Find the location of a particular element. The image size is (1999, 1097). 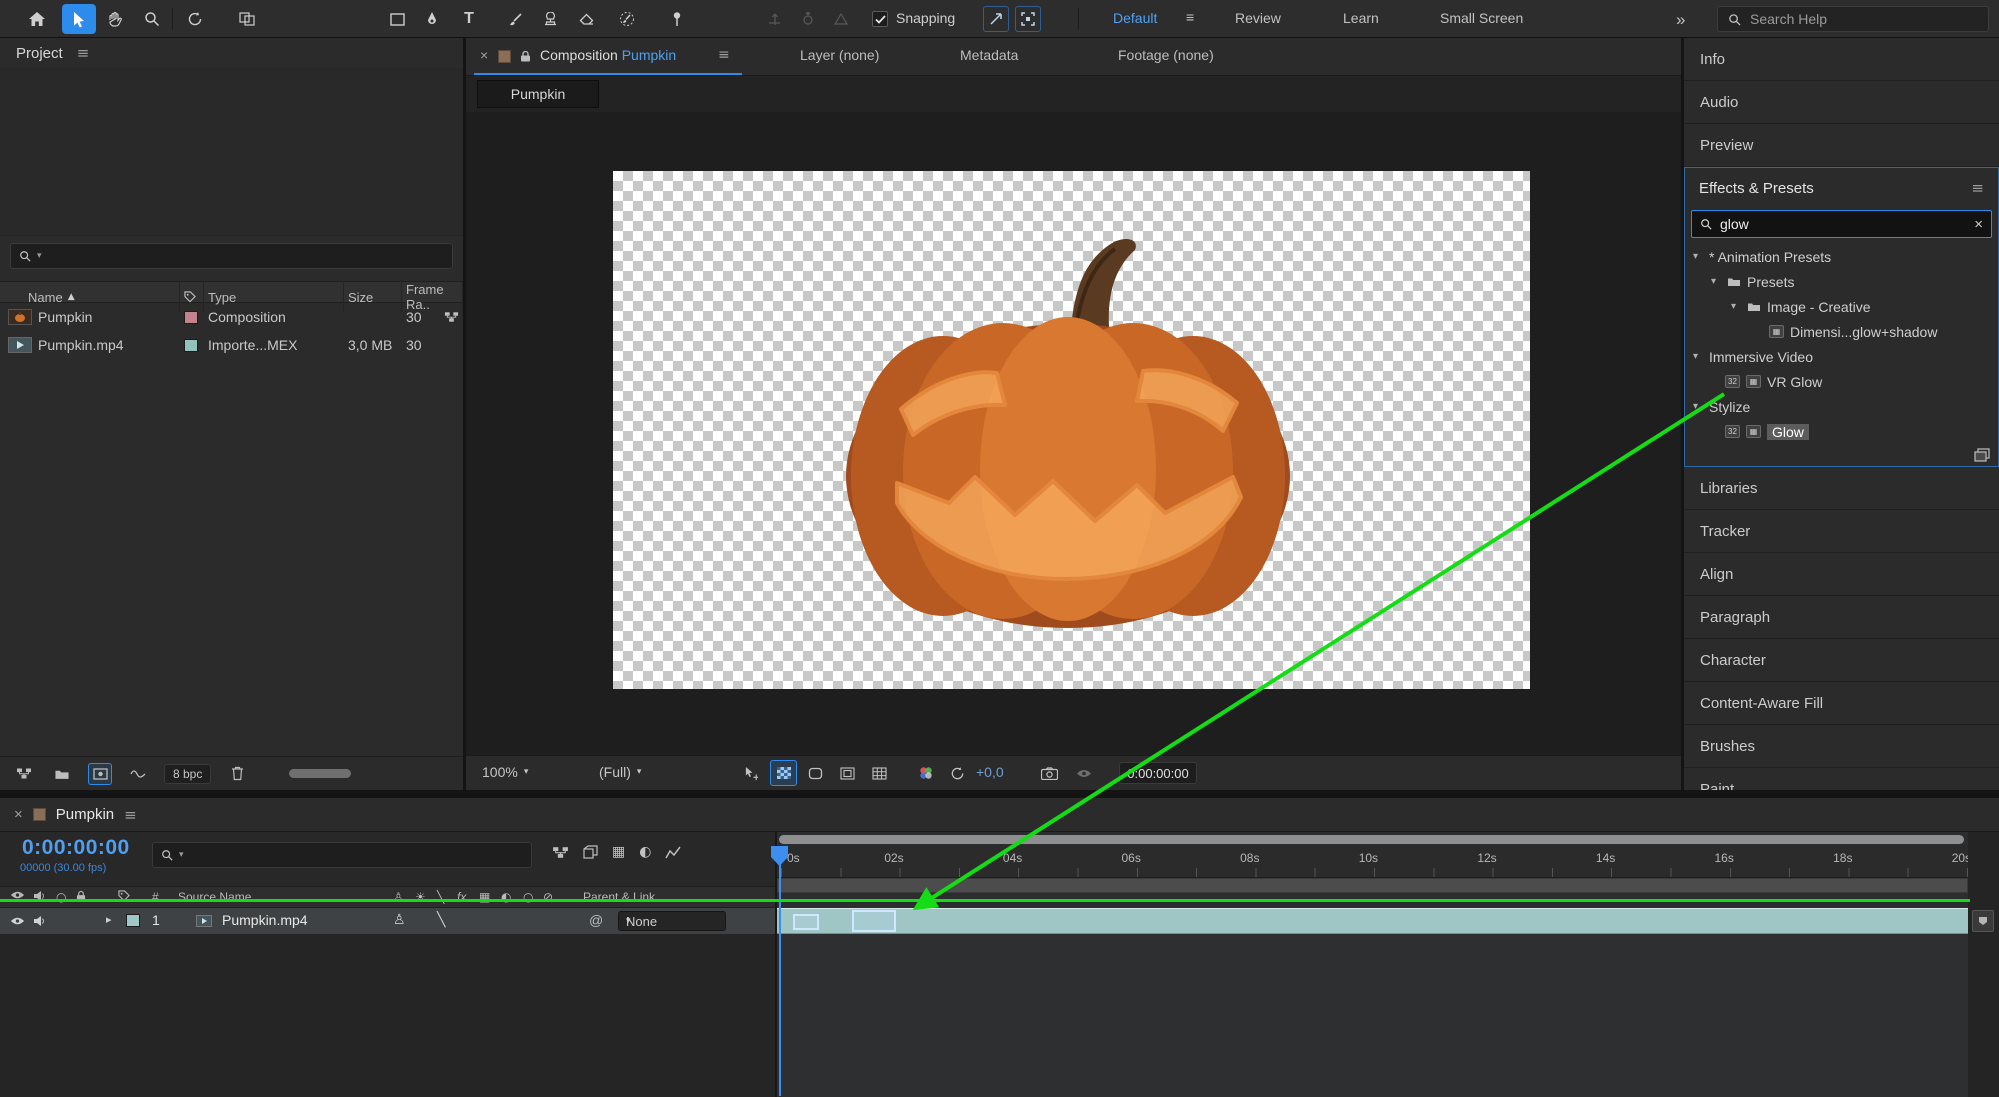

home-icon is located at coordinates (37, 19).